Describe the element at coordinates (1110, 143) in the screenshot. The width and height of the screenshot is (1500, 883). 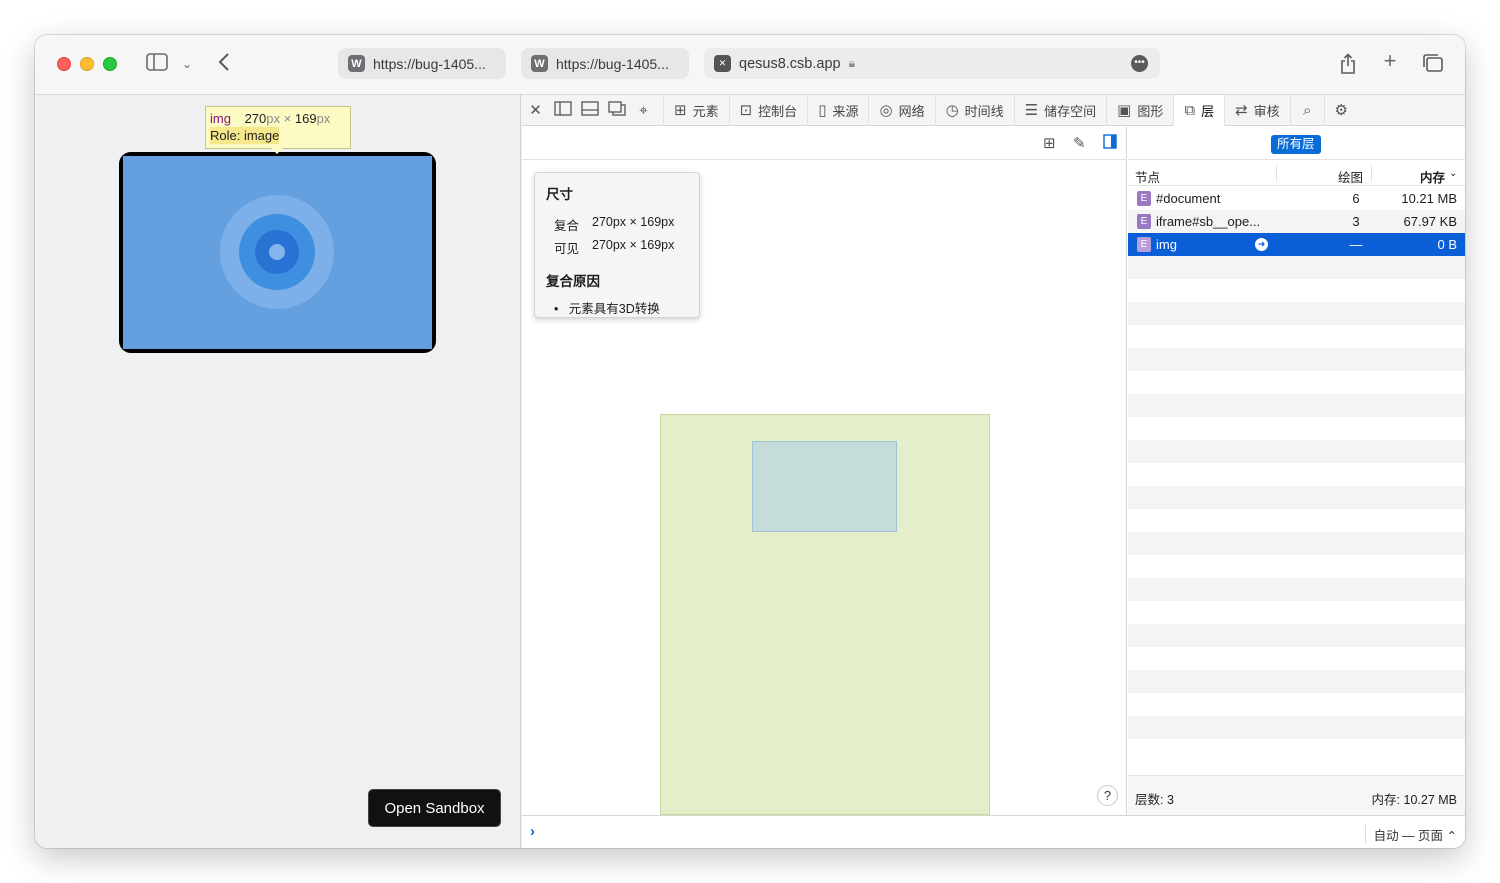
I see `toggle-sidebar-icon` at that location.